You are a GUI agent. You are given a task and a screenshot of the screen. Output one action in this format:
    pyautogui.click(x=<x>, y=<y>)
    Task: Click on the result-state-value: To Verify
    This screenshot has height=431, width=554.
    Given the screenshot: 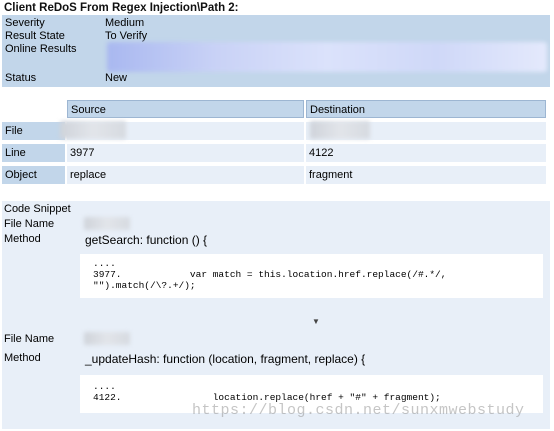 What is the action you would take?
    pyautogui.click(x=126, y=36)
    